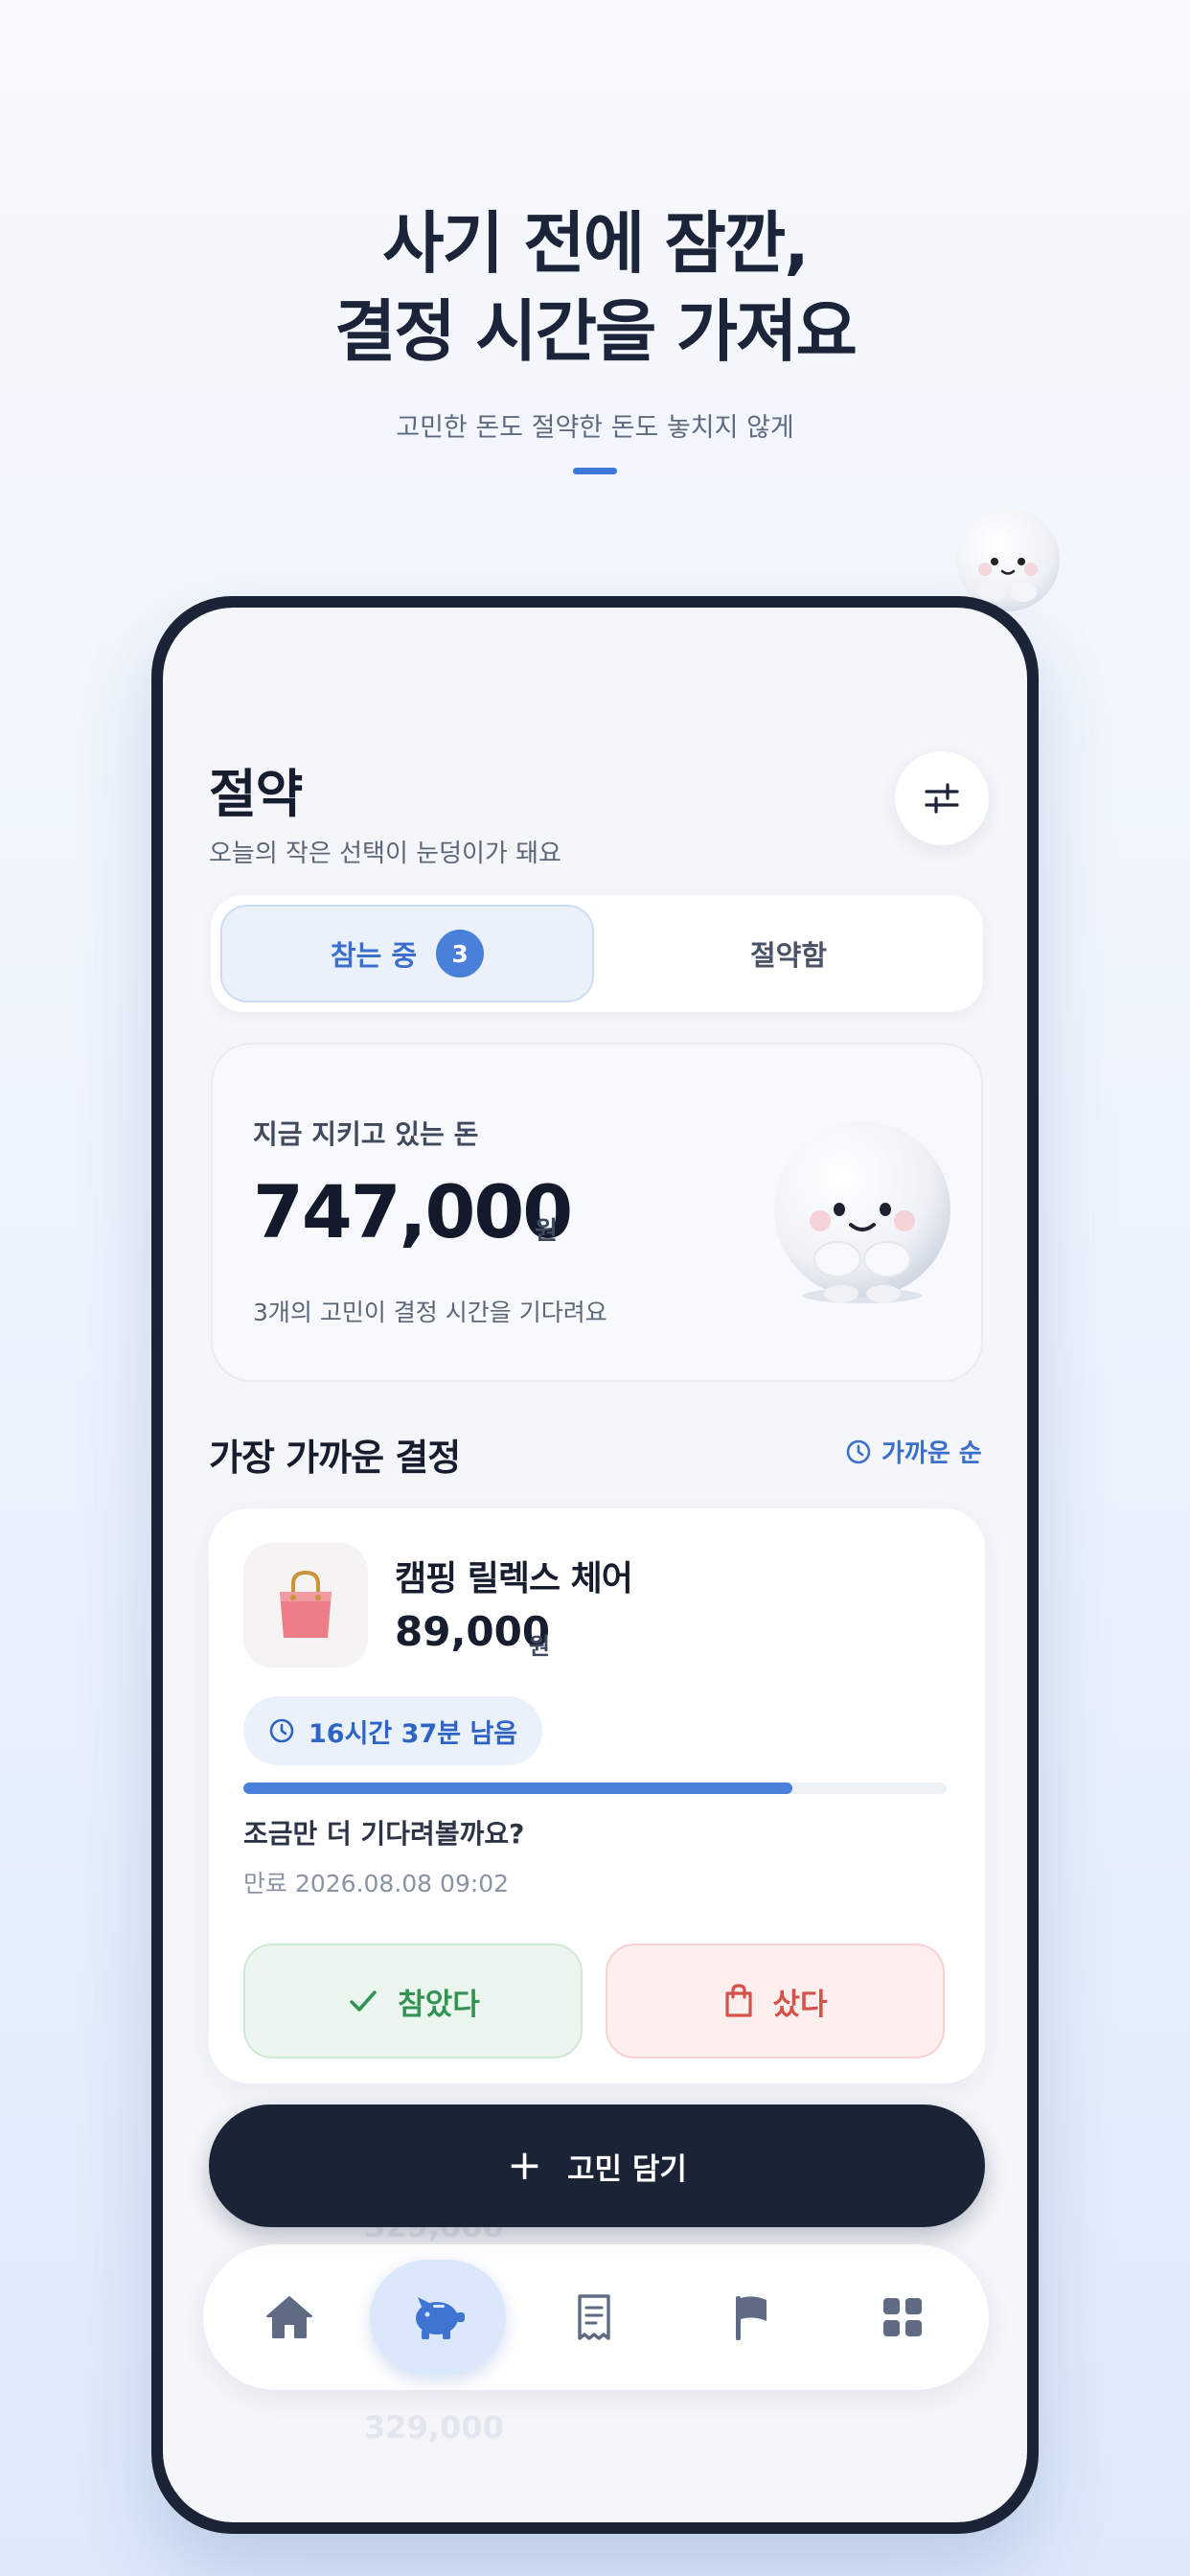 This screenshot has height=2576, width=1190. I want to click on time-left-label: 16시간 37분 남음, so click(413, 1733).